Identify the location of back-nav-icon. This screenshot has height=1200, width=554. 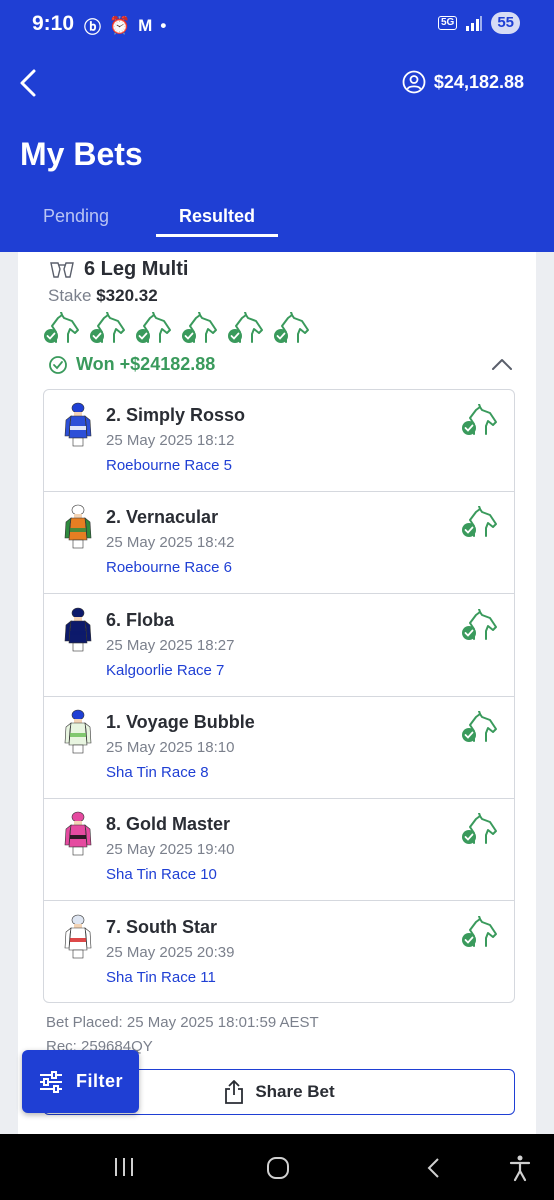
(434, 1168).